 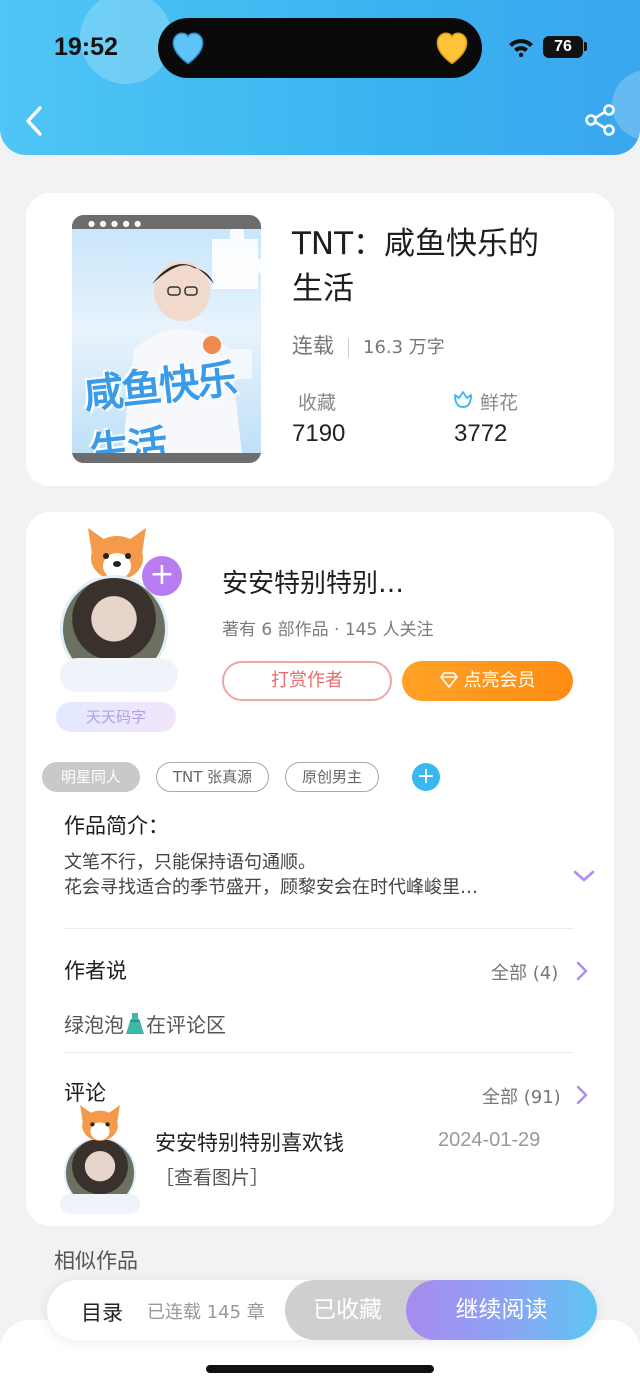 What do you see at coordinates (166, 339) in the screenshot?
I see `book-cover: ● ● ● ● ● 咸鱼快乐生活` at bounding box center [166, 339].